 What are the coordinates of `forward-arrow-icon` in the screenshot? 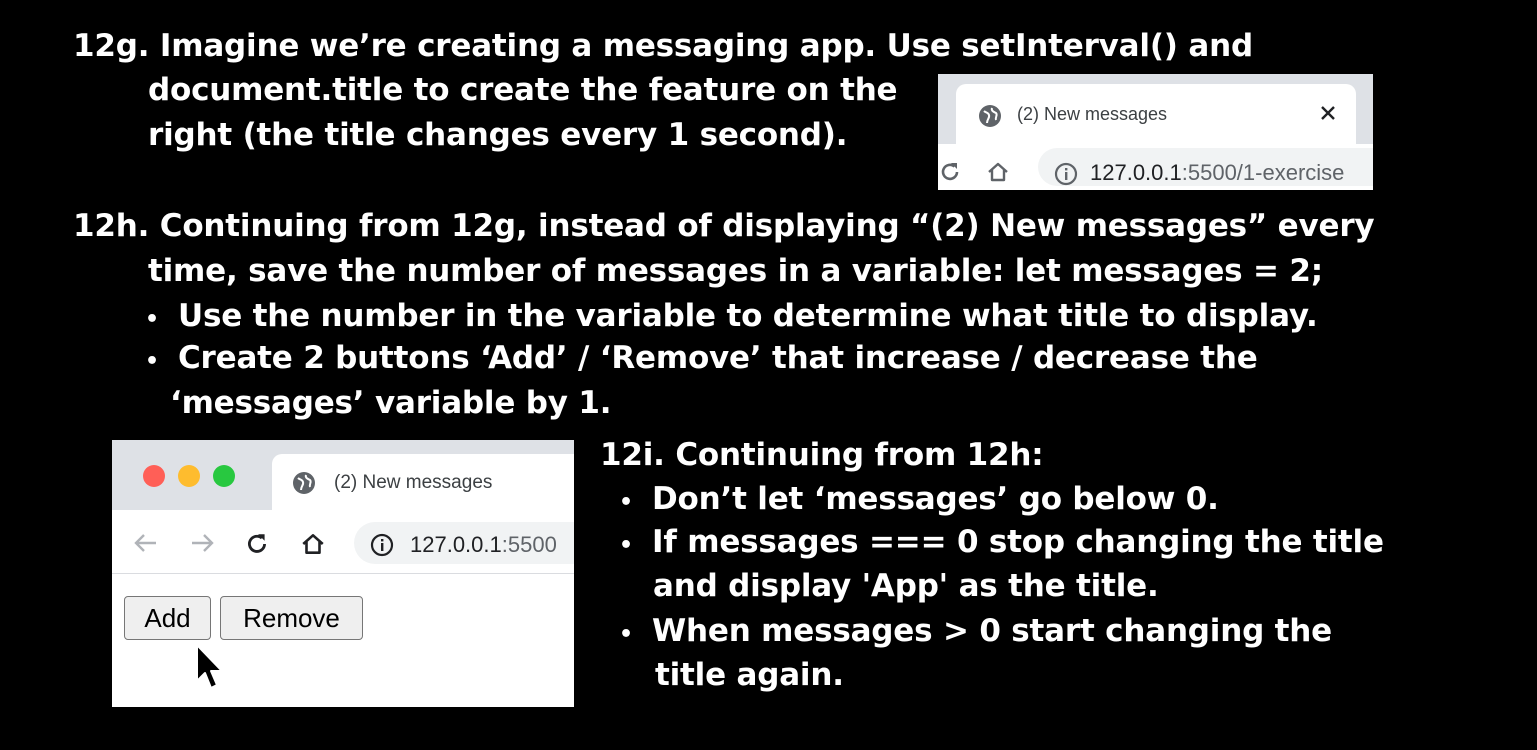 It's located at (203, 543).